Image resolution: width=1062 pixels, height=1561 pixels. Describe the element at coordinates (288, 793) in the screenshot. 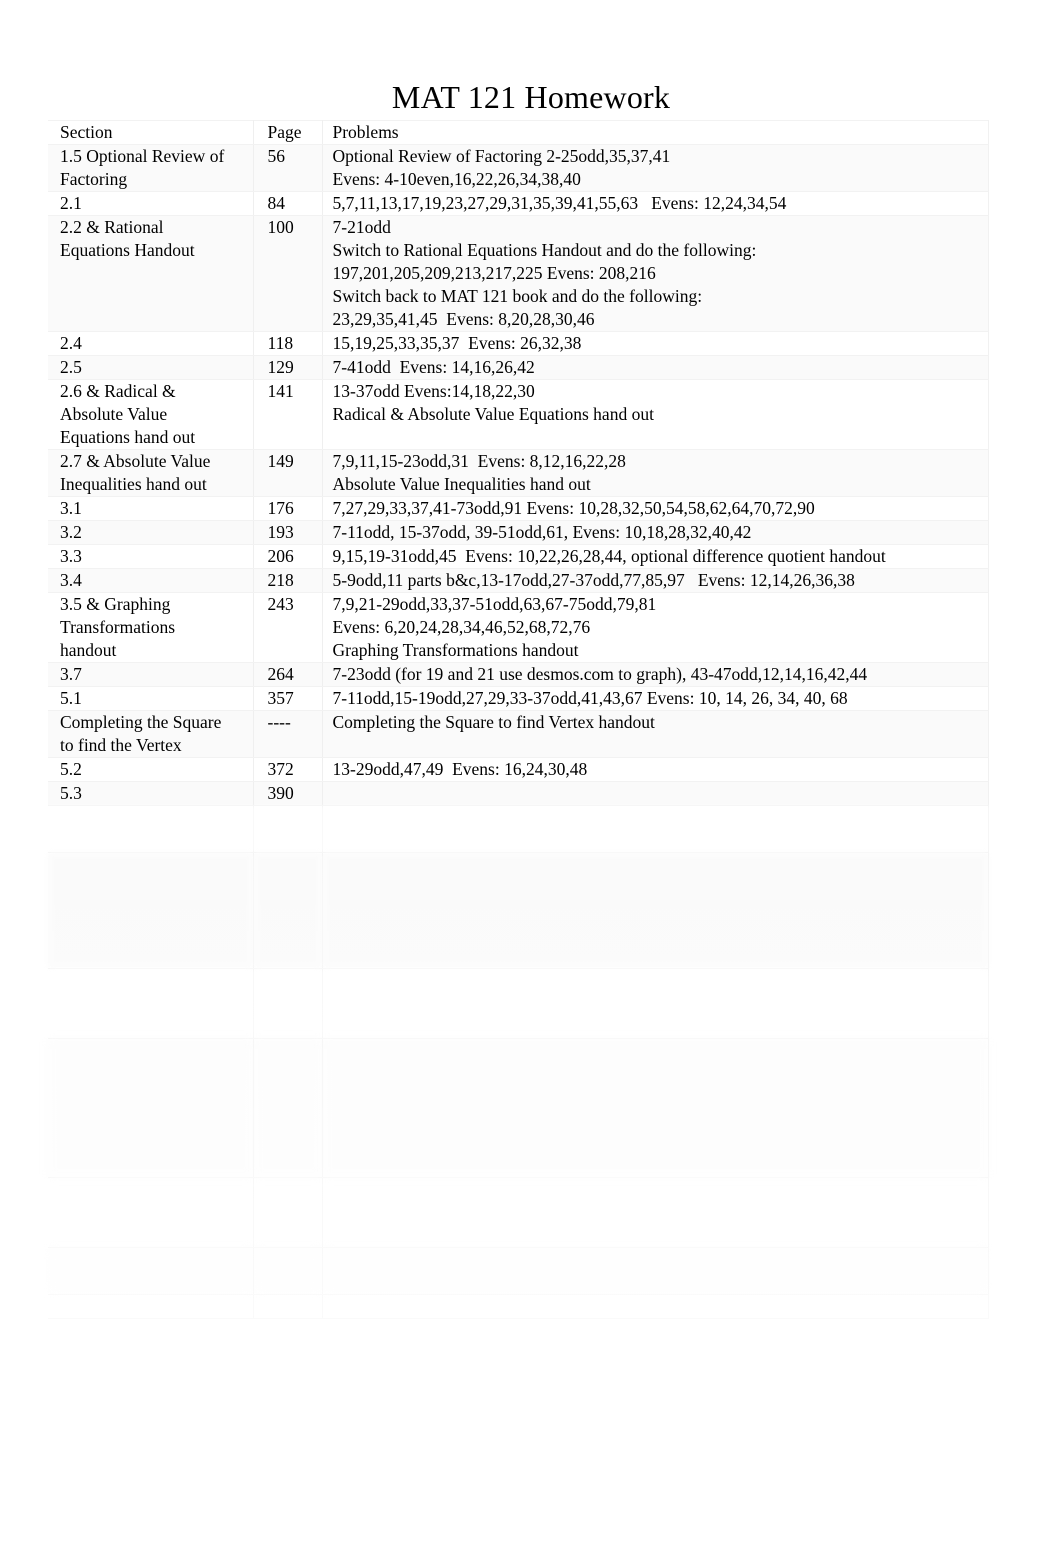

I see `row-page-cell: 390` at that location.